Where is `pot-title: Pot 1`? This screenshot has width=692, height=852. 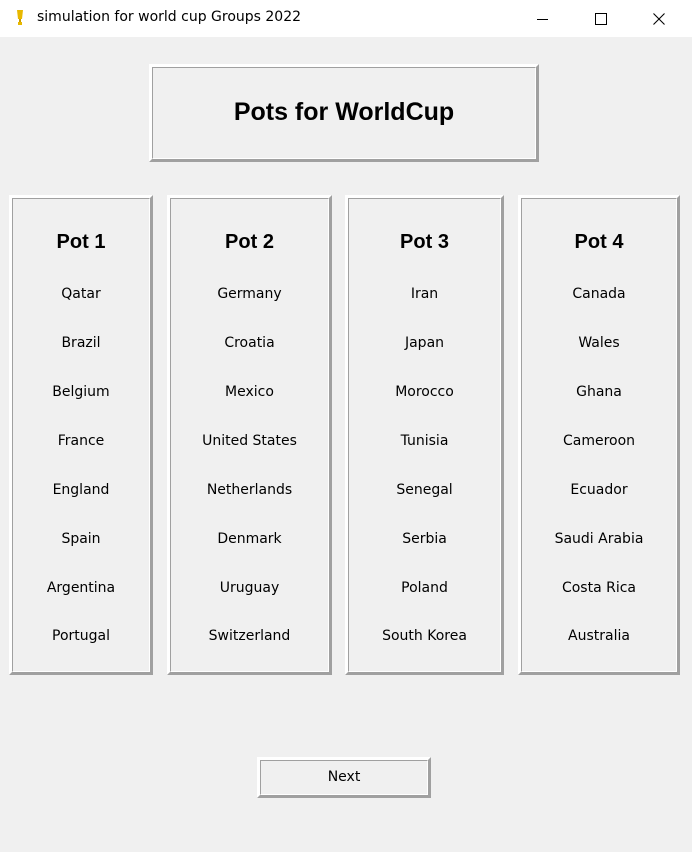 pot-title: Pot 1 is located at coordinates (81, 242).